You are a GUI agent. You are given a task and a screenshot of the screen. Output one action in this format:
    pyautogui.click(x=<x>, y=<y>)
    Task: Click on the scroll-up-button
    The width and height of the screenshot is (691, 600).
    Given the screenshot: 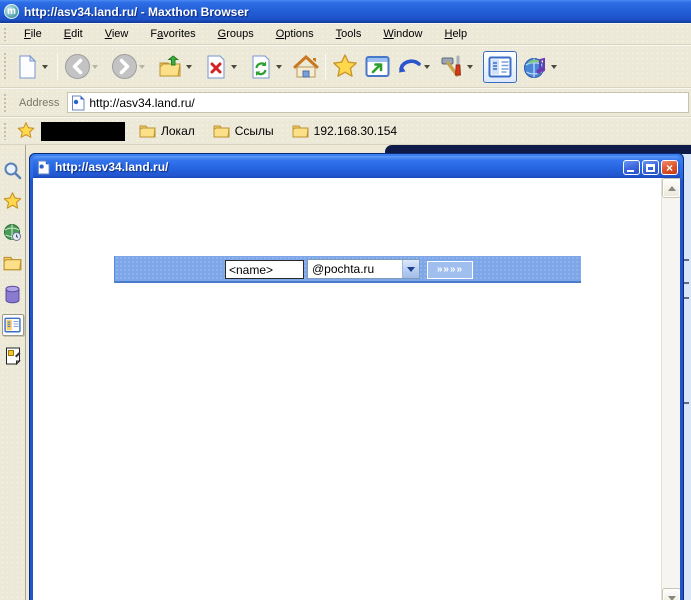 What is the action you would take?
    pyautogui.click(x=671, y=188)
    